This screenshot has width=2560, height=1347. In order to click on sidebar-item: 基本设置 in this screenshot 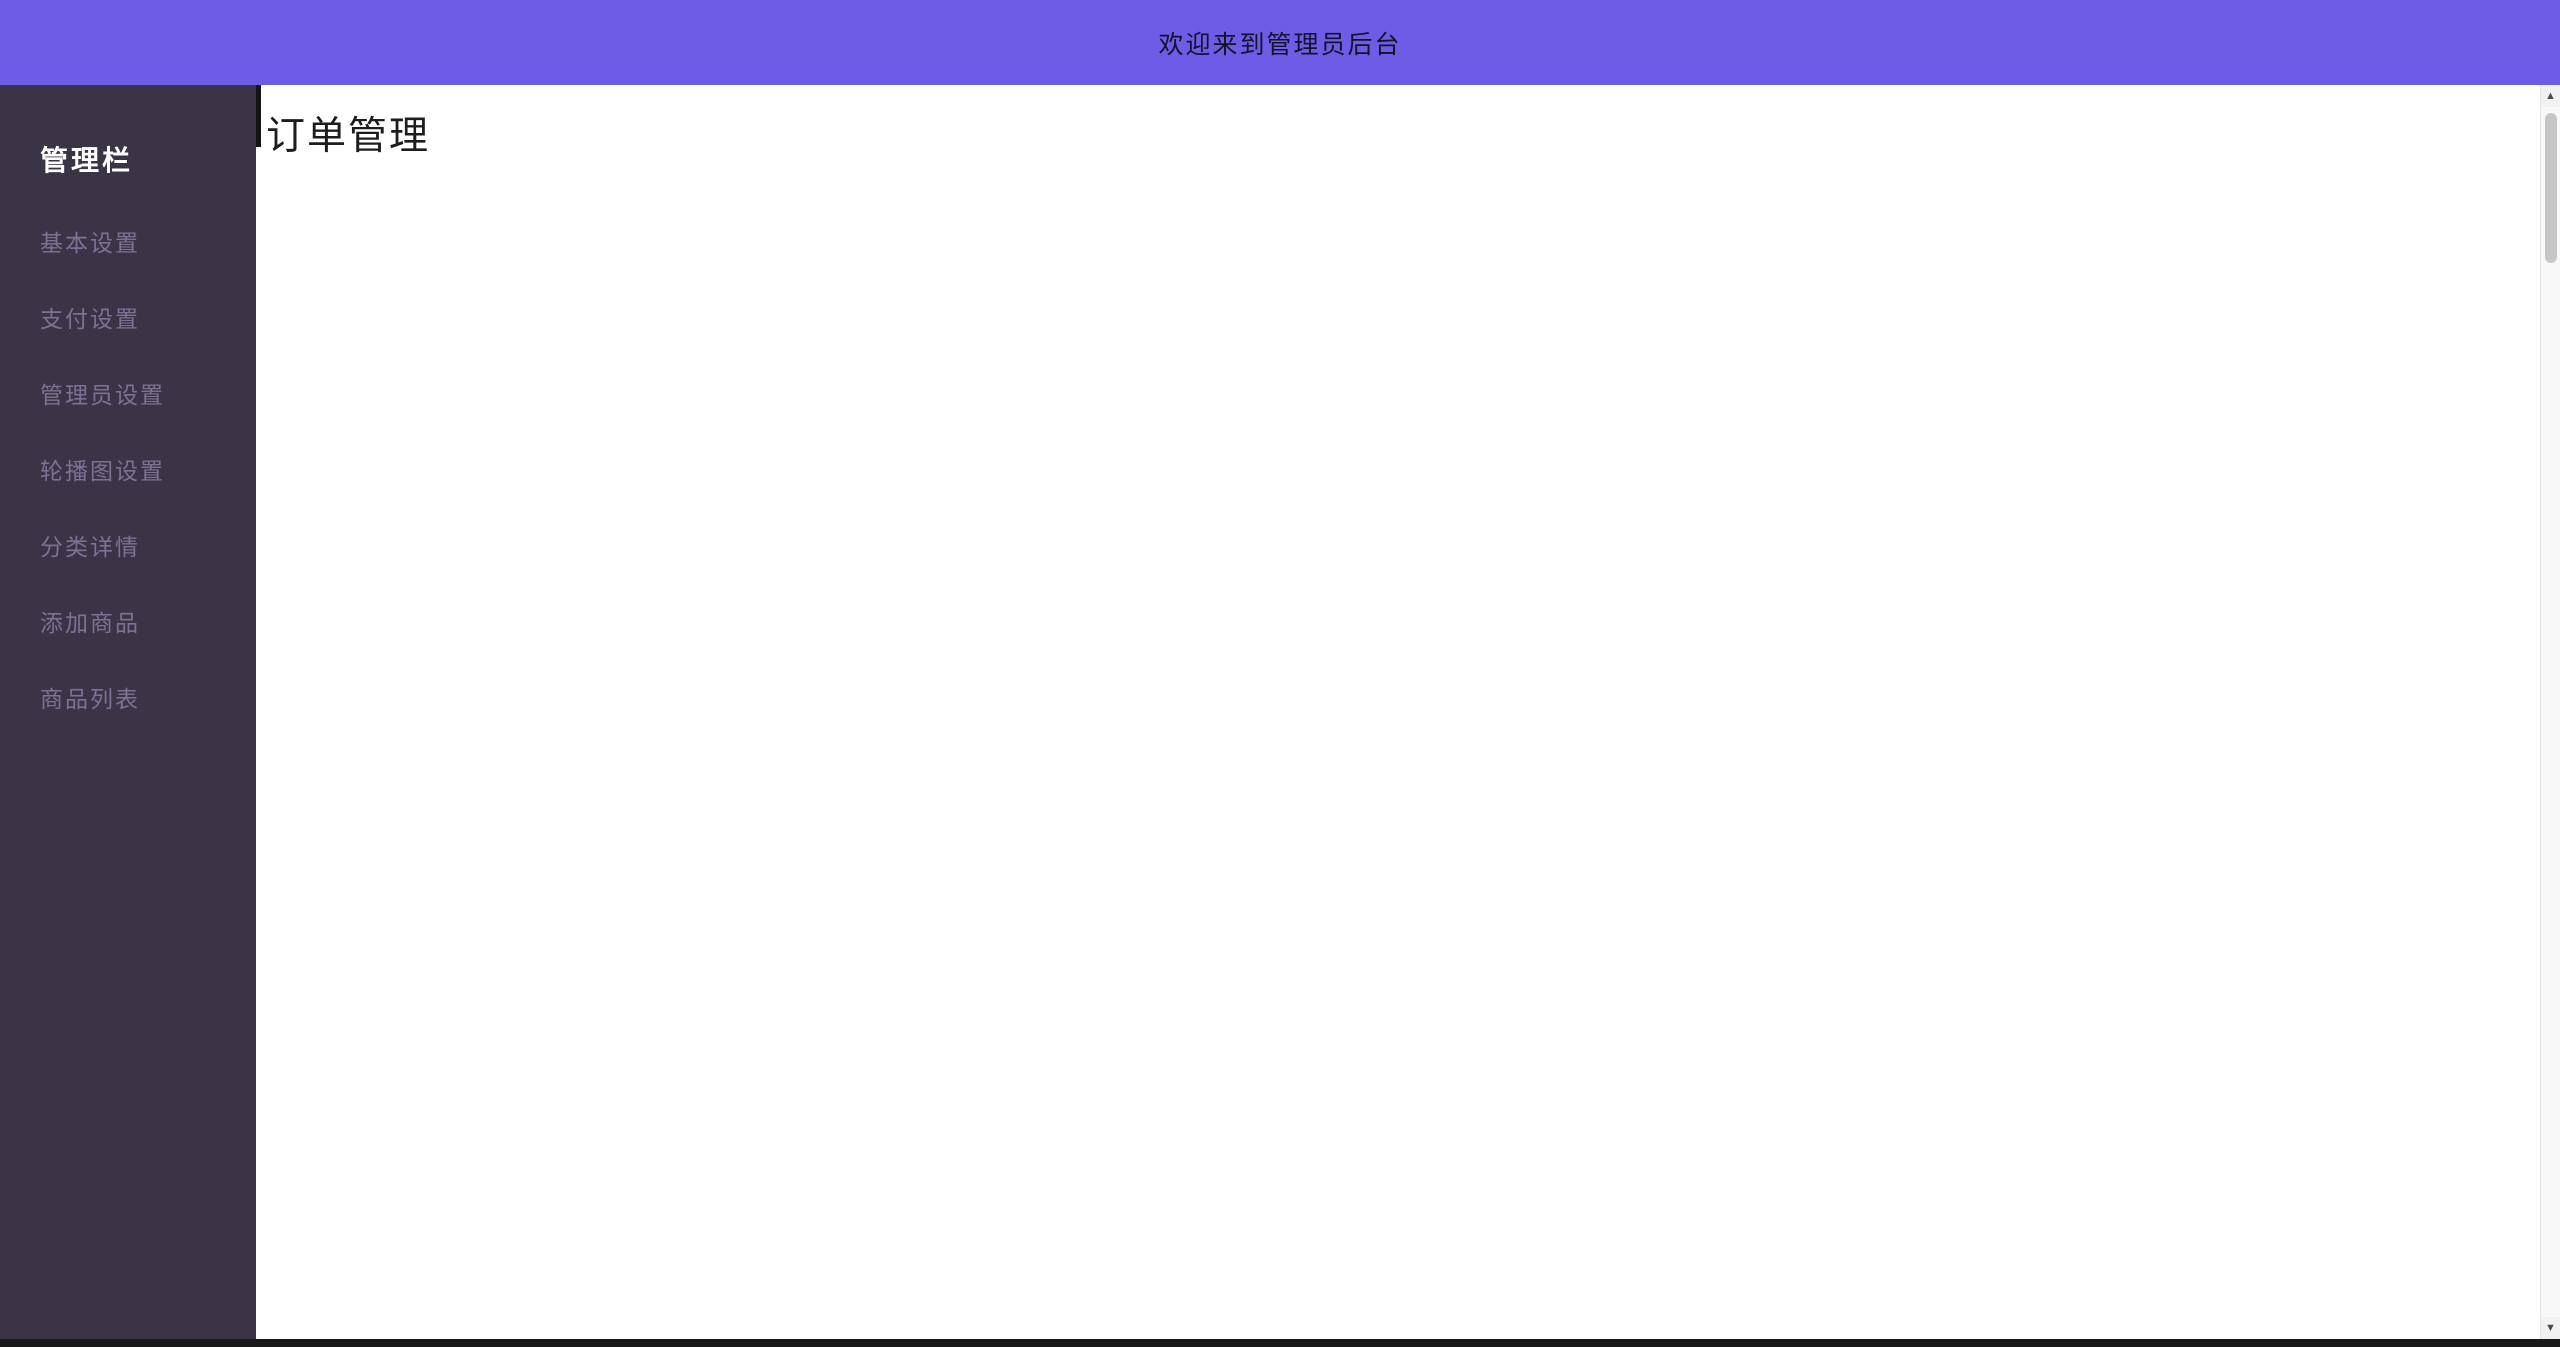, I will do `click(128, 243)`.